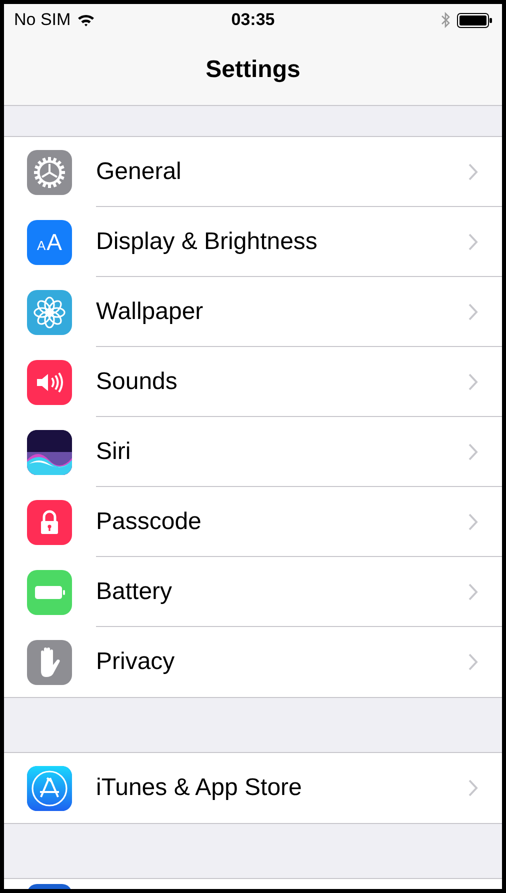 This screenshot has width=506, height=893. I want to click on settings-row: Wallpaper, so click(253, 312).